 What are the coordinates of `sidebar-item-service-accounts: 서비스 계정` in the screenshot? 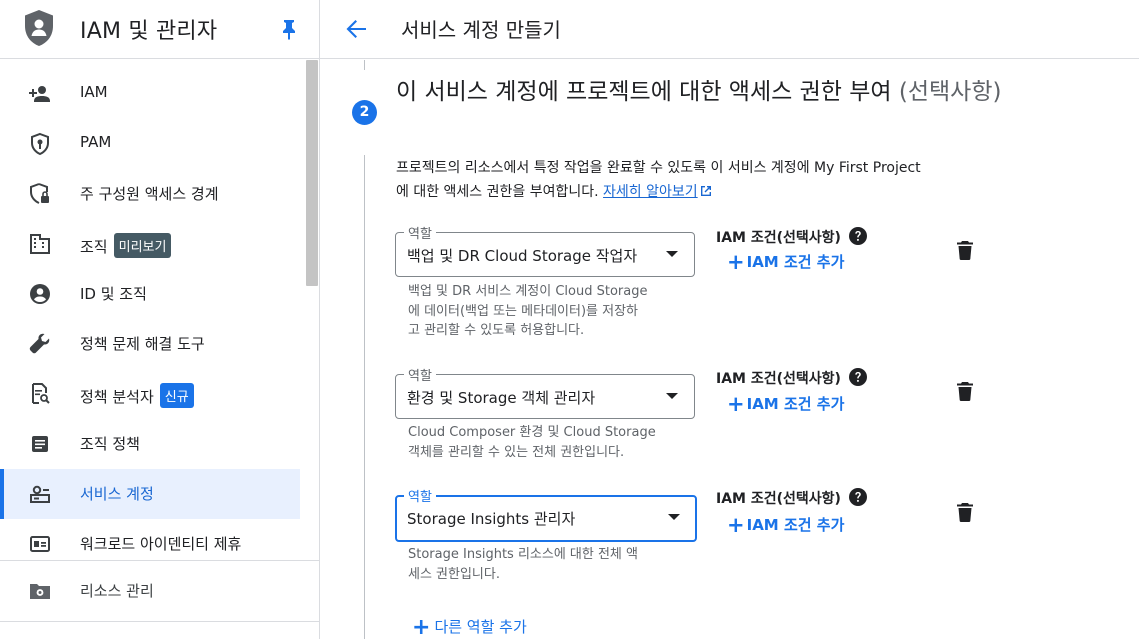 It's located at (150, 494).